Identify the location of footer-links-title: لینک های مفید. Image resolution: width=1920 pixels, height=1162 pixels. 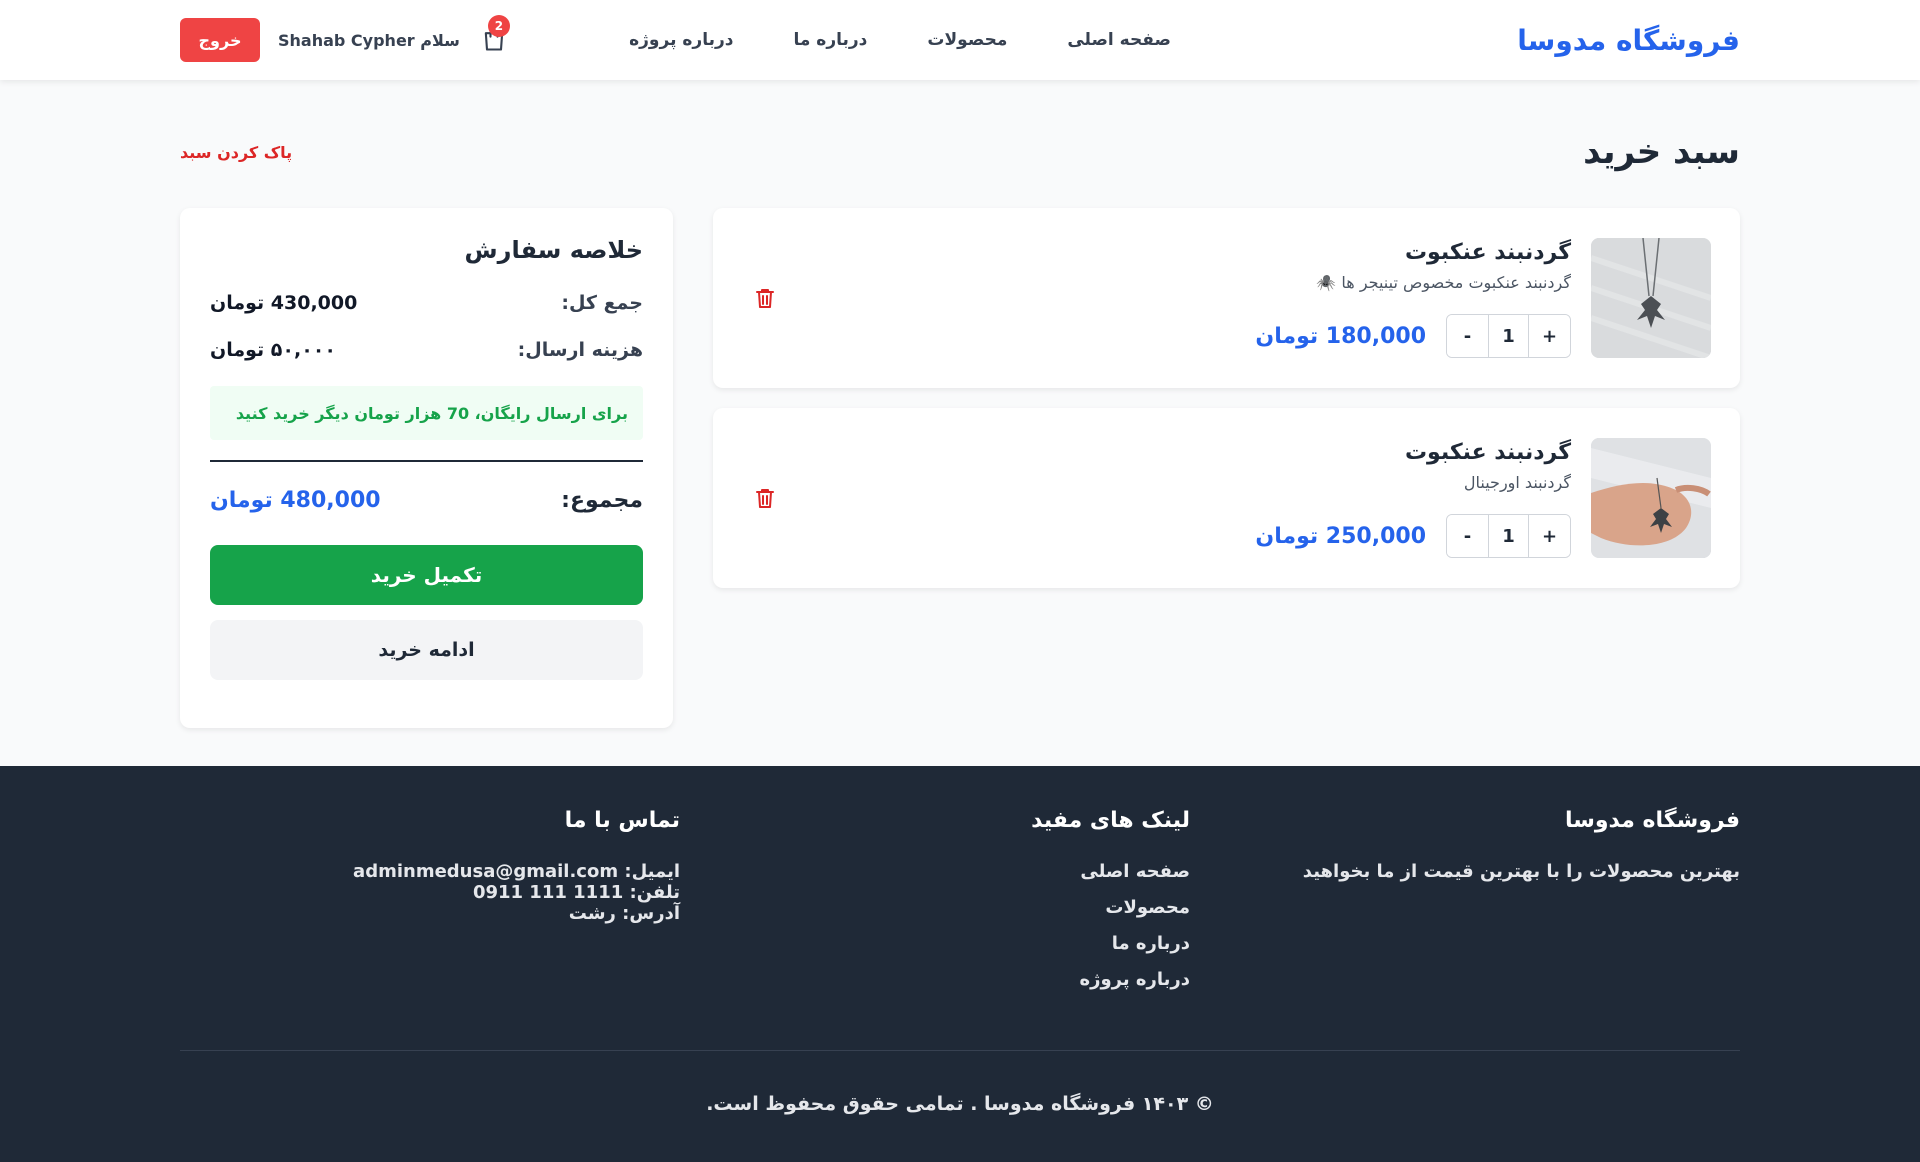
(1110, 820).